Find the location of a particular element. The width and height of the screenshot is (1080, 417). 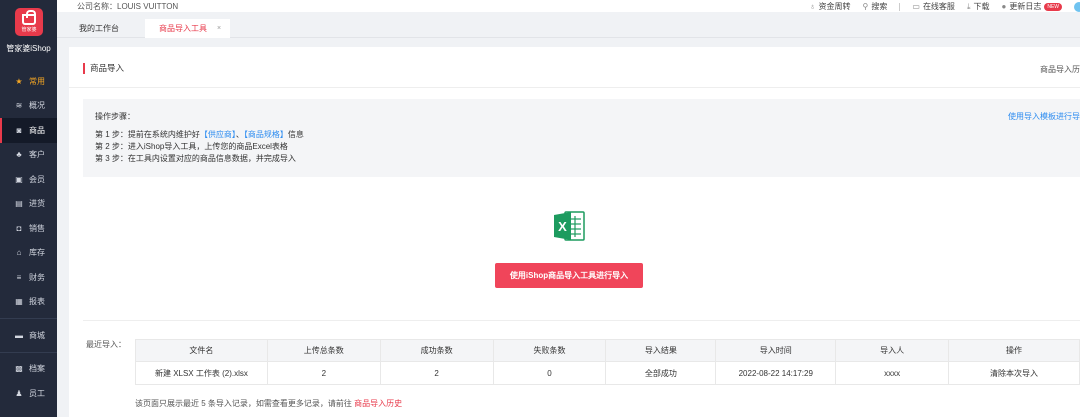

sidebar-item-finance: ≡ 财务 is located at coordinates (28, 277).